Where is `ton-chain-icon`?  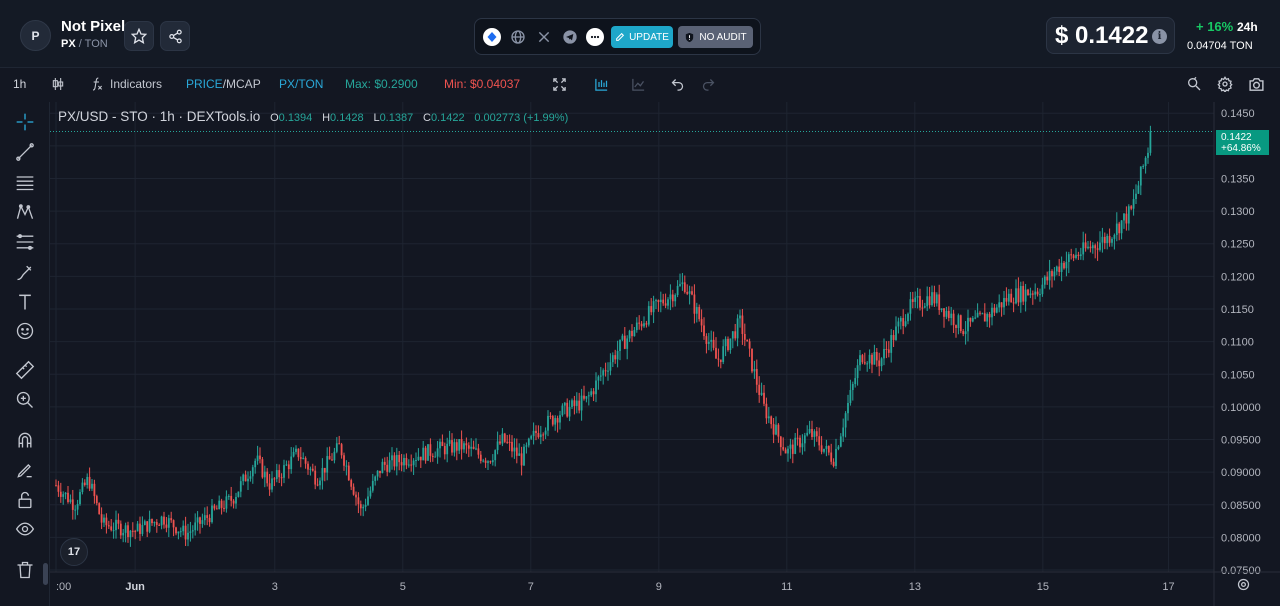
ton-chain-icon is located at coordinates (492, 37).